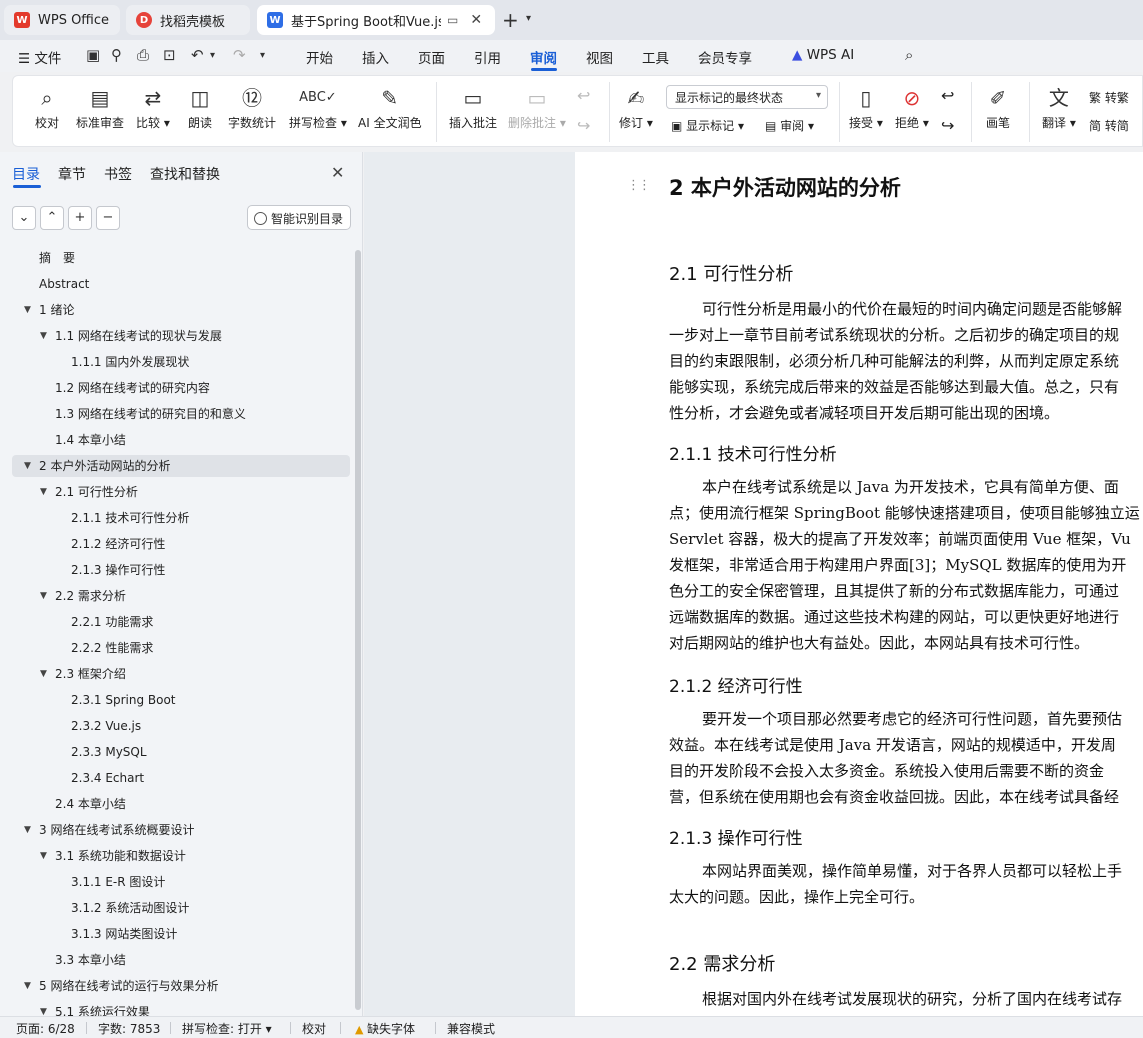 This screenshot has width=1143, height=1038. I want to click on proofread-status: 校对, so click(314, 1028).